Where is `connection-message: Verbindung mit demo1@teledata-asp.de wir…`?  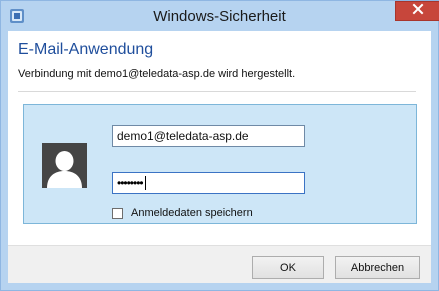 connection-message: Verbindung mit demo1@teledata-asp.de wir… is located at coordinates (157, 74).